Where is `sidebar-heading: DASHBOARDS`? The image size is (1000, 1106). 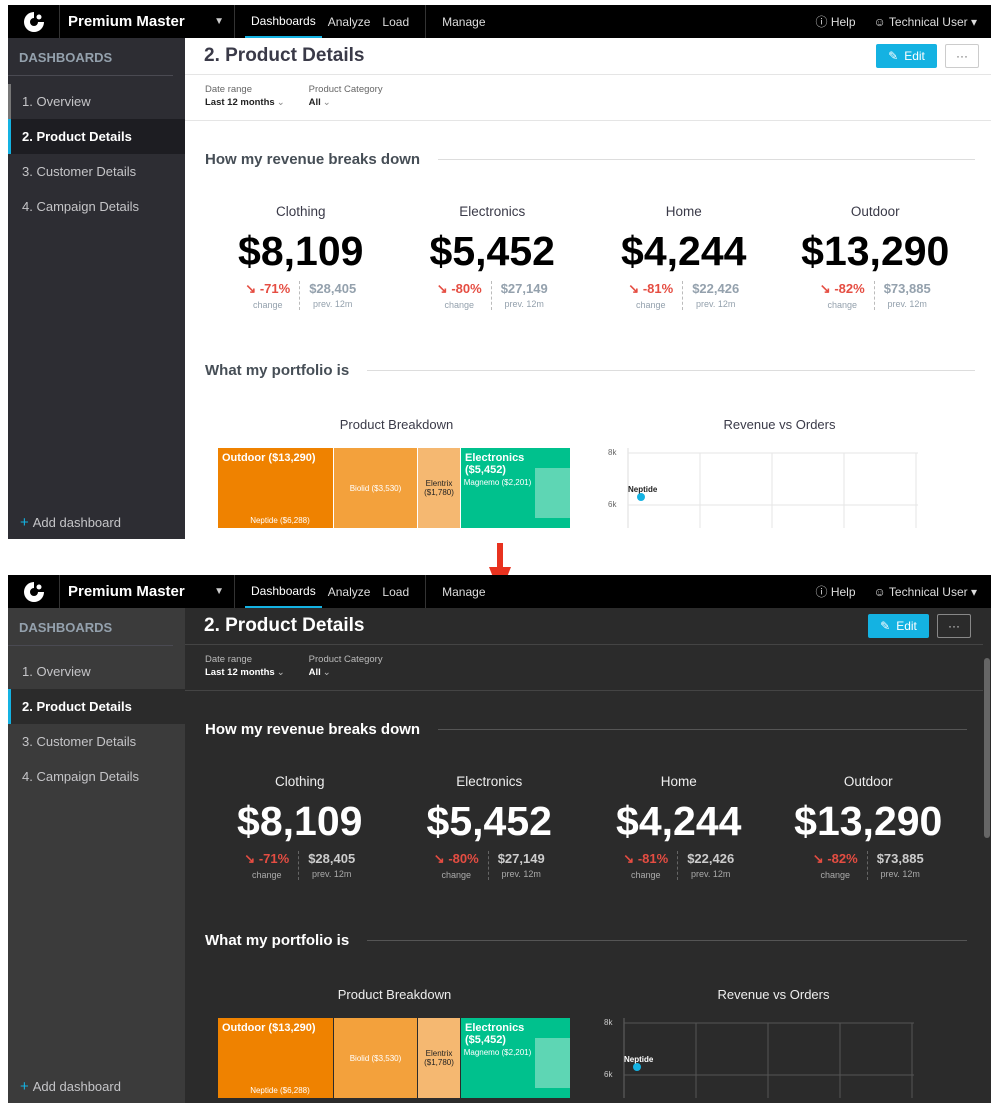
sidebar-heading: DASHBOARDS is located at coordinates (90, 627).